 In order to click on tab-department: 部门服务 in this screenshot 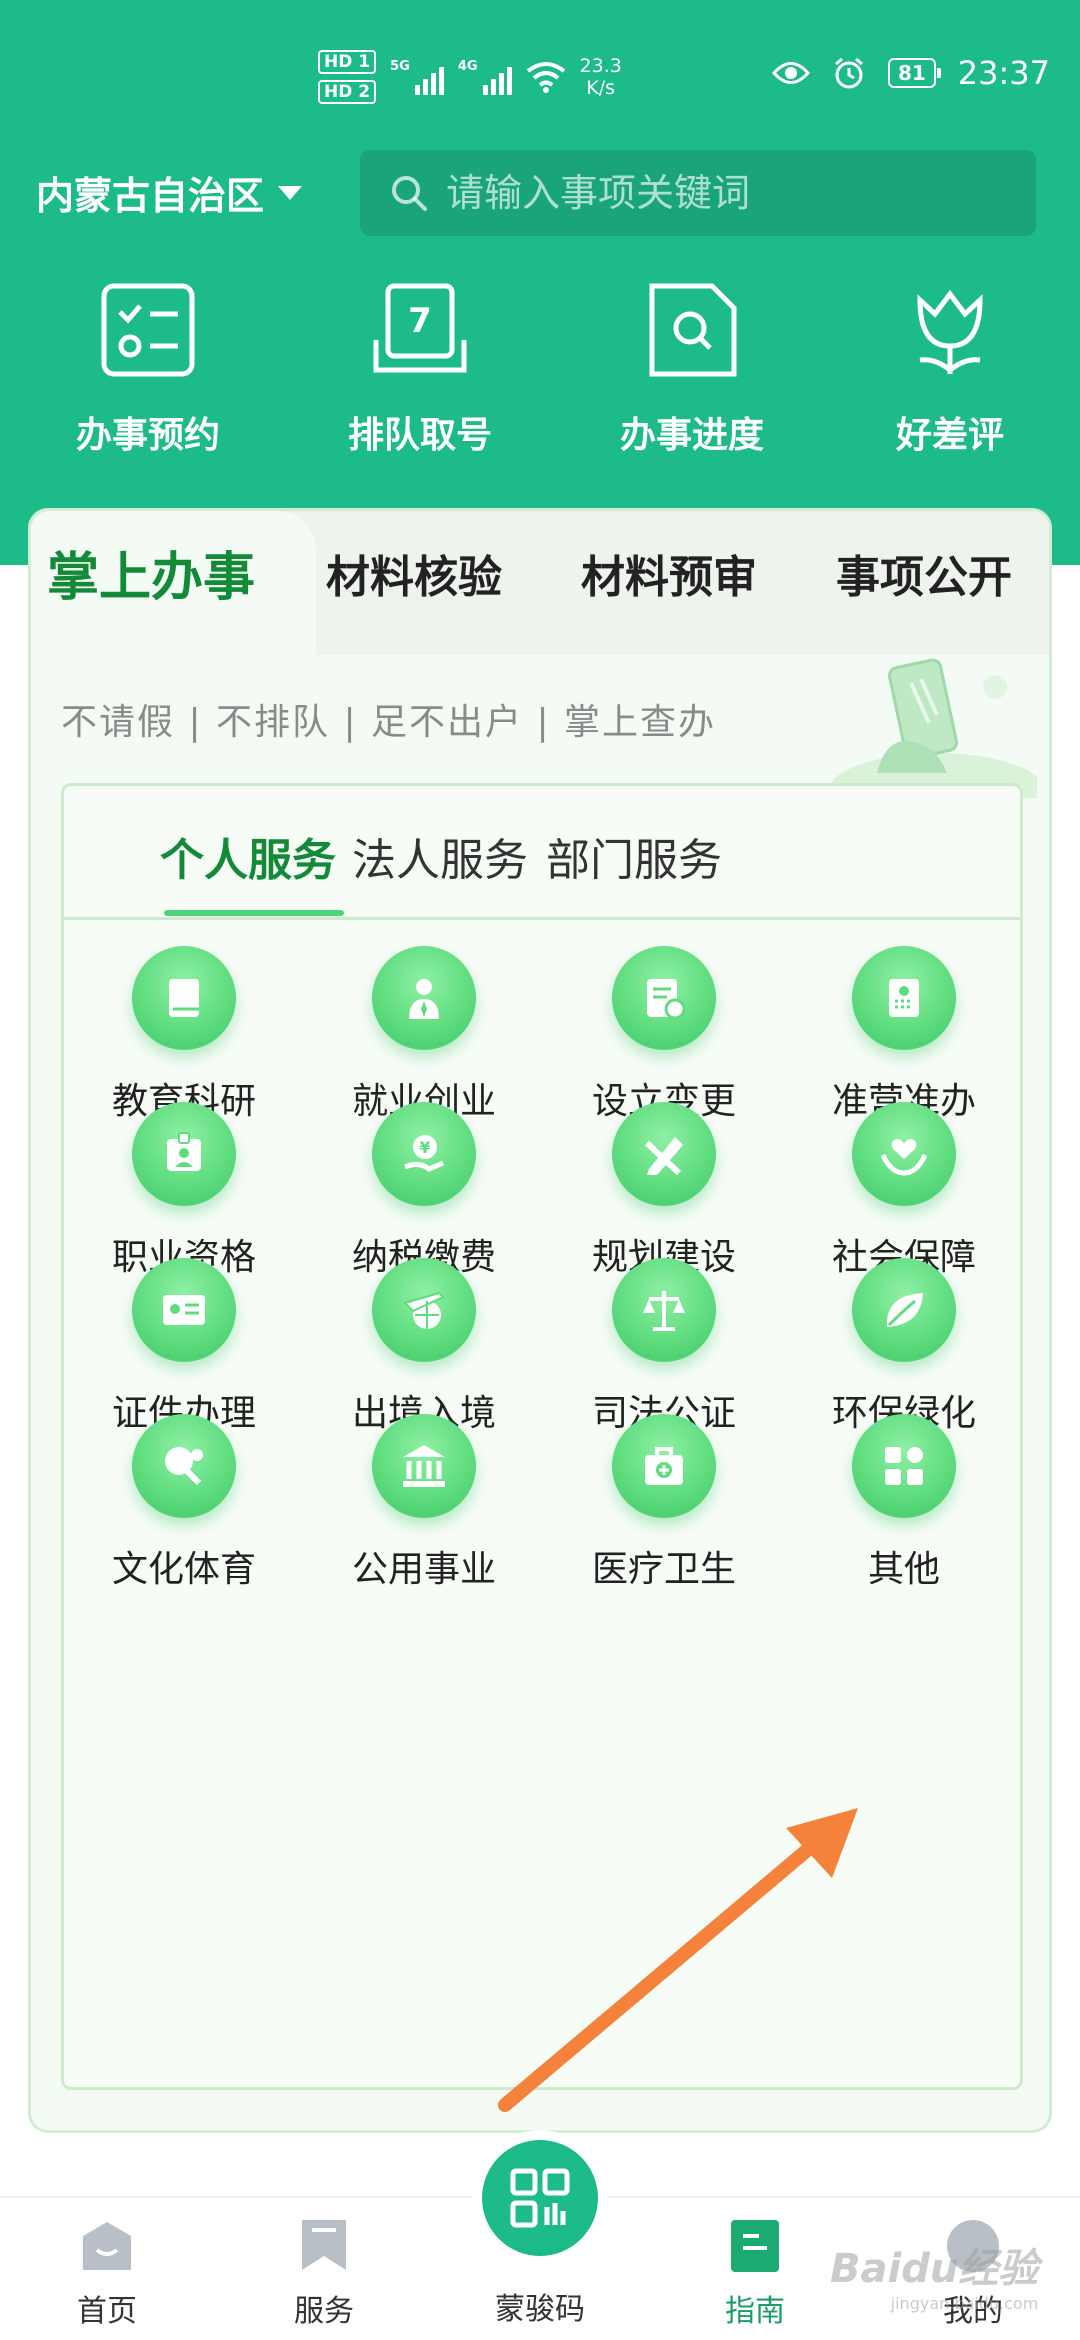, I will do `click(634, 856)`.